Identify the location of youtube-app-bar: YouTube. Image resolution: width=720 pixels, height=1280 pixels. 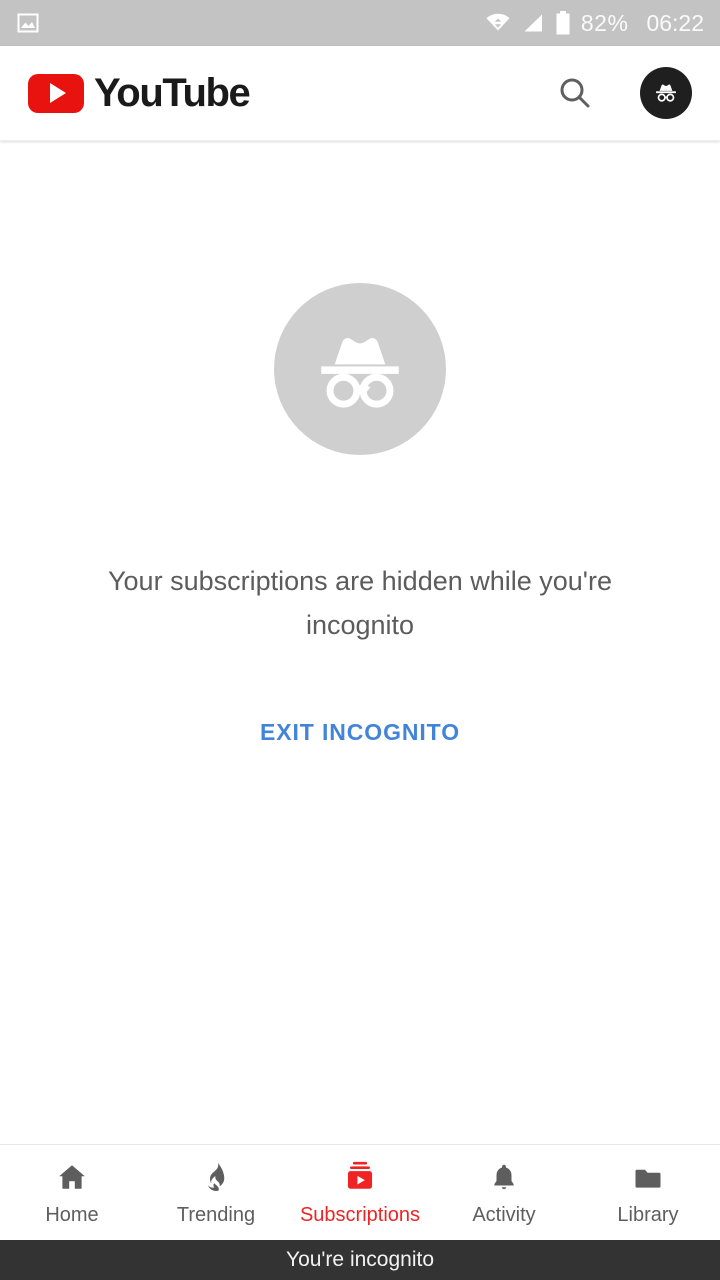
(360, 93).